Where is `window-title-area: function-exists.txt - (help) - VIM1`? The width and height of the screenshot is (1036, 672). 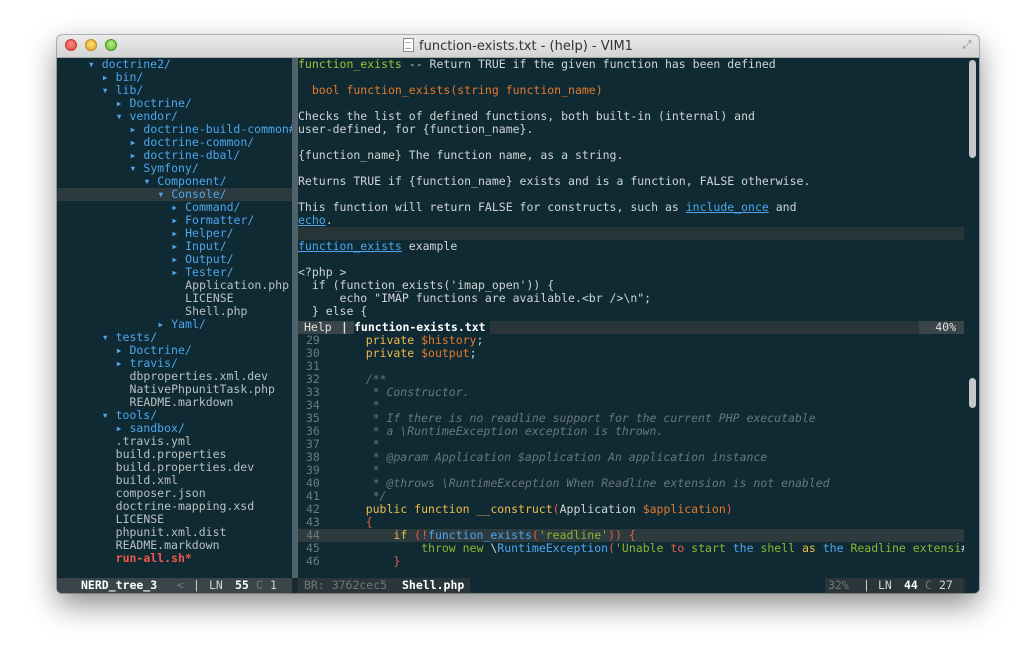 window-title-area: function-exists.txt - (help) - VIM1 is located at coordinates (518, 46).